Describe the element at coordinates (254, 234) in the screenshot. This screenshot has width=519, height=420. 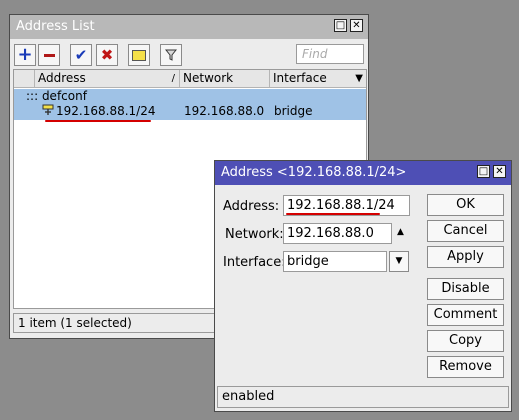
I see `network-label: Network:` at that location.